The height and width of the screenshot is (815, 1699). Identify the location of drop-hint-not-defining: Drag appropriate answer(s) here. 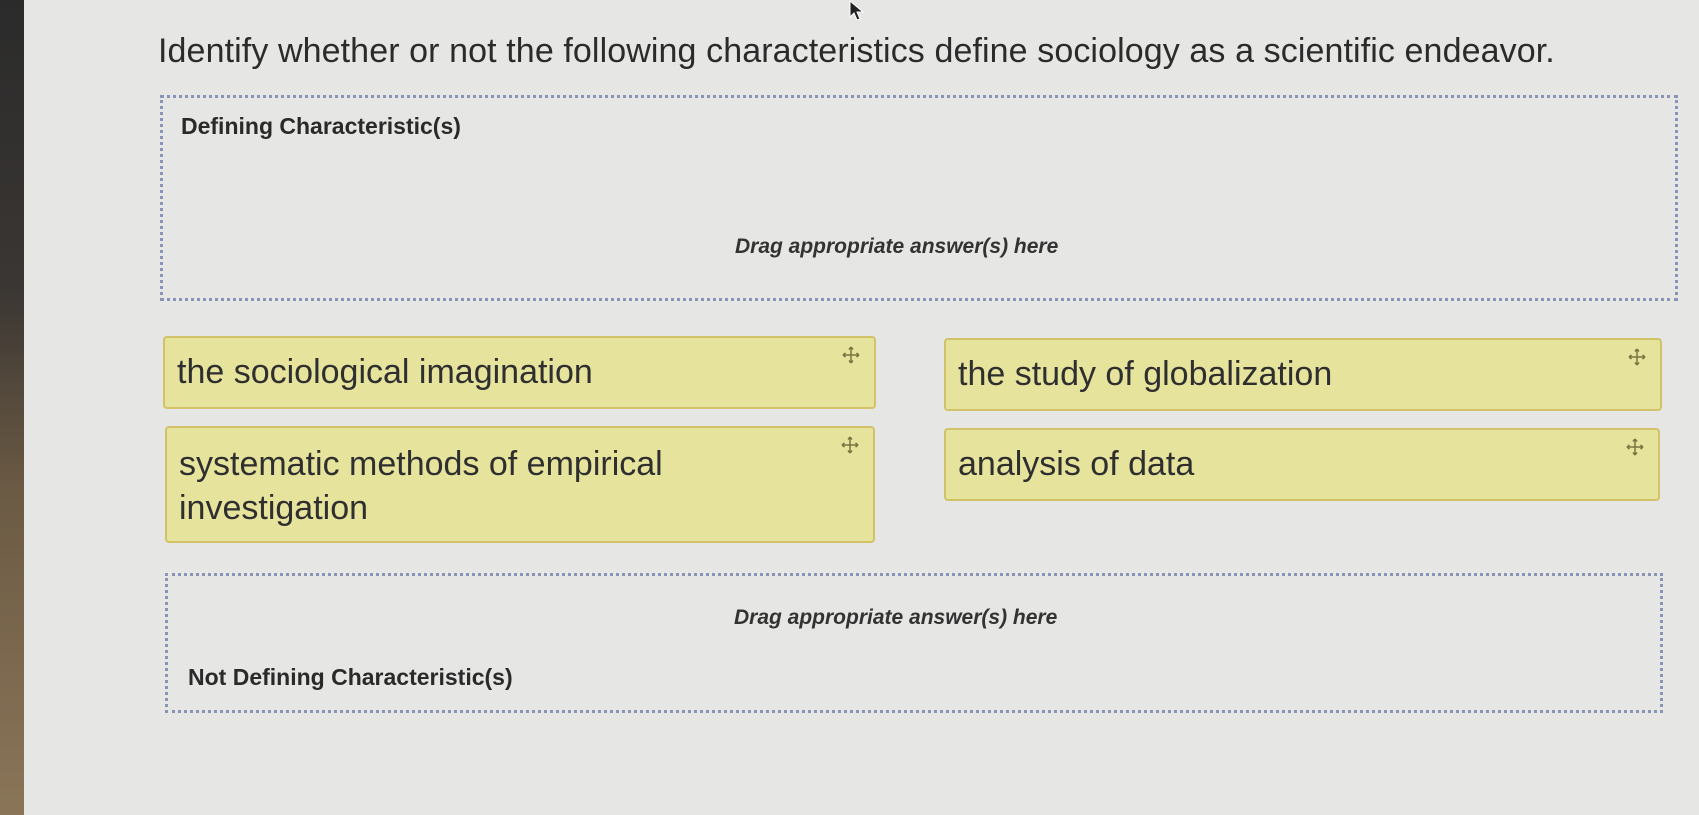
(896, 617).